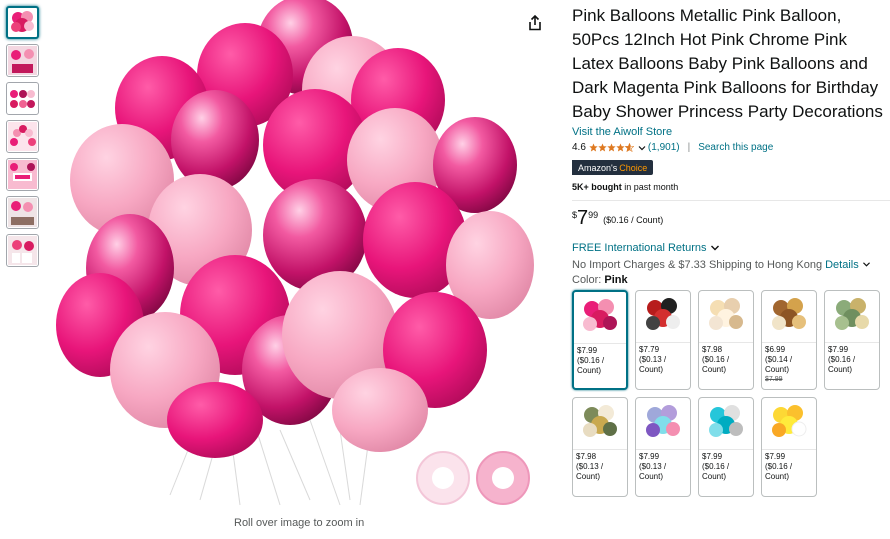 Image resolution: width=890 pixels, height=539 pixels. What do you see at coordinates (22, 22) in the screenshot?
I see `thumb-pink-bunch` at bounding box center [22, 22].